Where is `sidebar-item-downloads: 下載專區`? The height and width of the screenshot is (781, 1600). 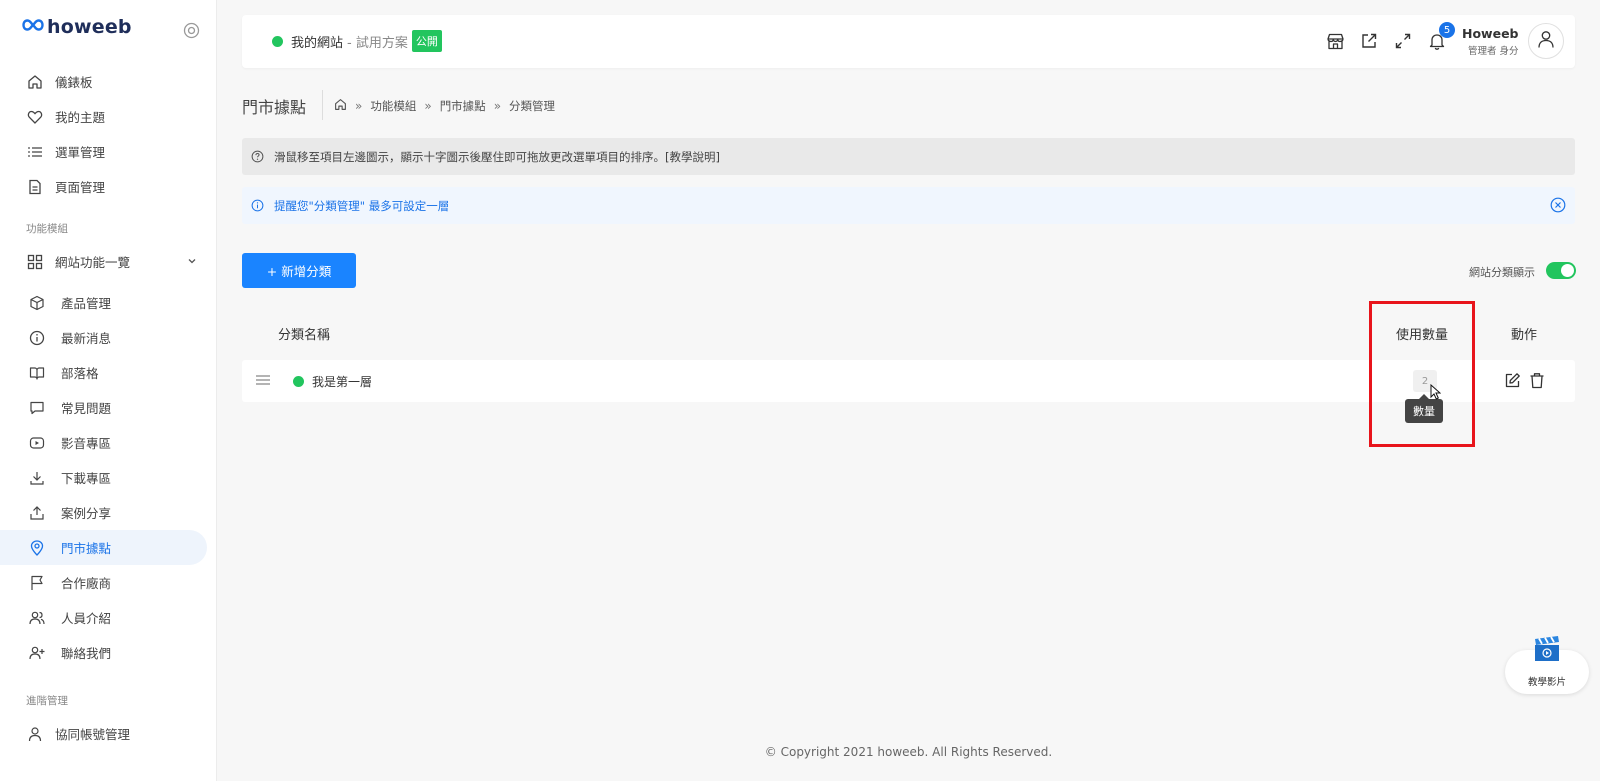 sidebar-item-downloads: 下載專區 is located at coordinates (108, 477).